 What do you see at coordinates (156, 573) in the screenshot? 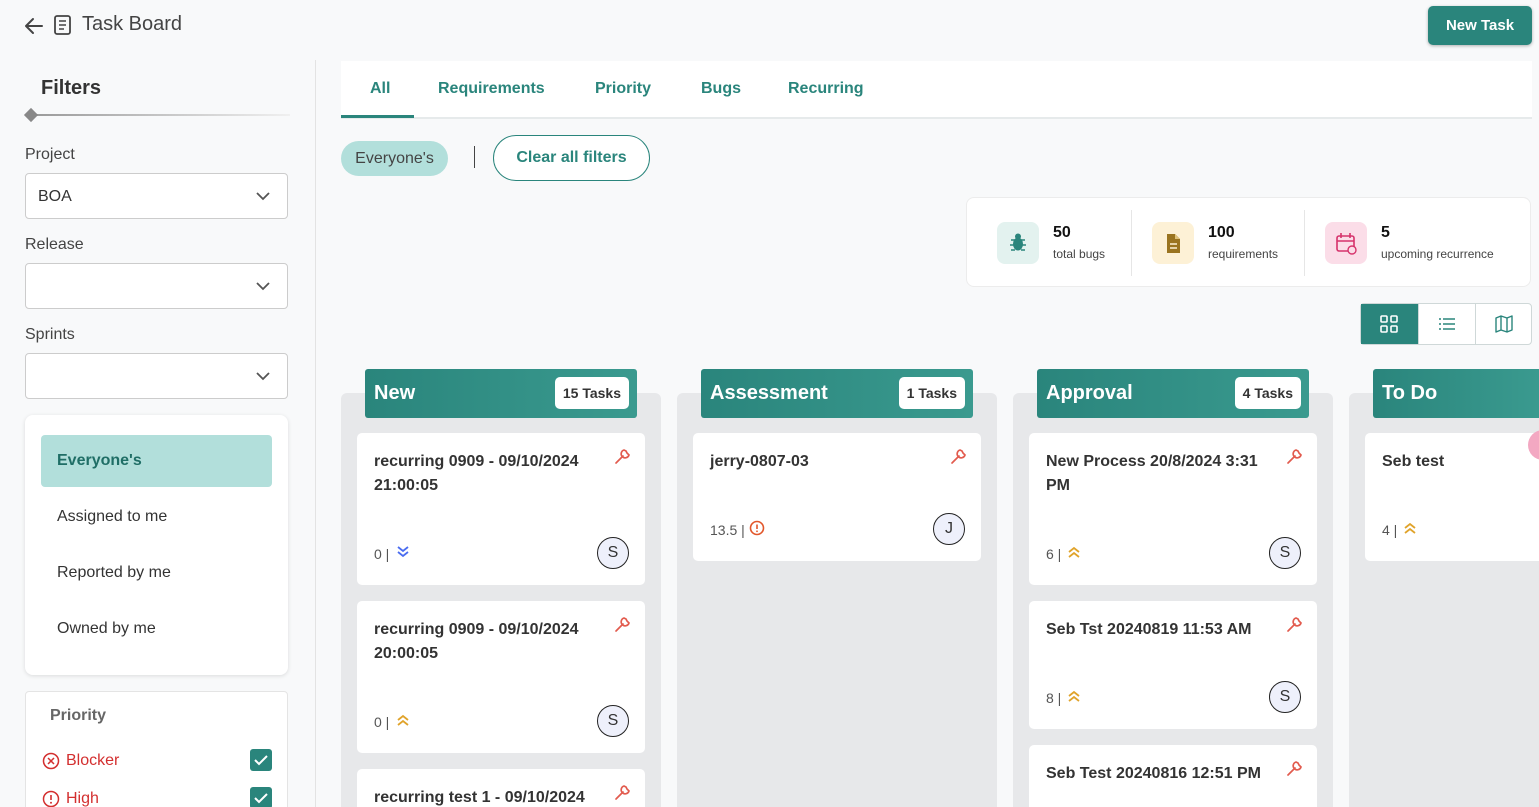
I see `scope-reported-by-me: Reported by me` at bounding box center [156, 573].